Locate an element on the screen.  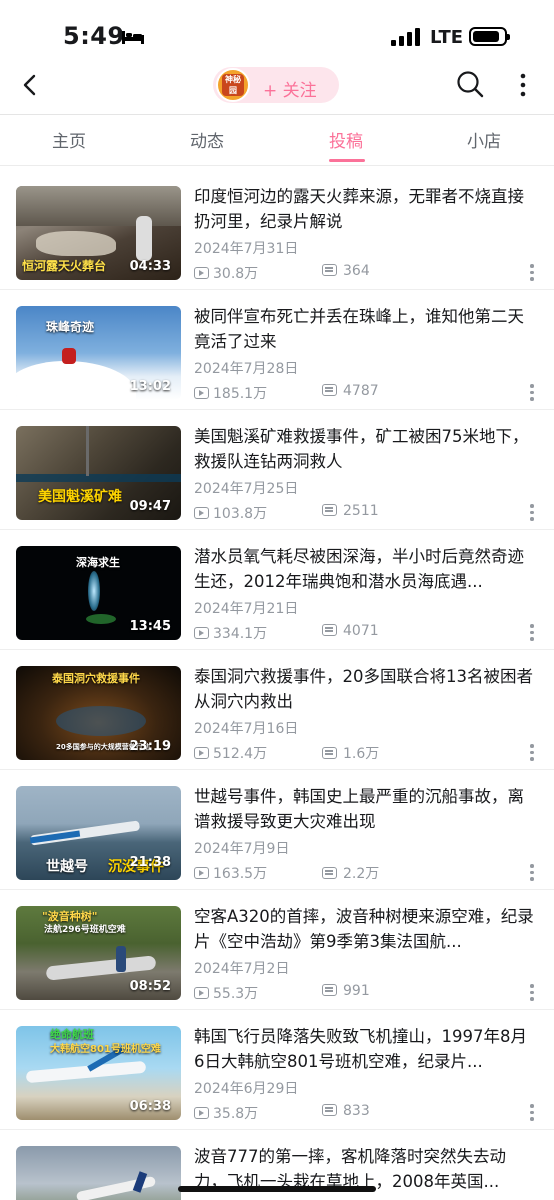
more-options-icon is located at coordinates (523, 85).